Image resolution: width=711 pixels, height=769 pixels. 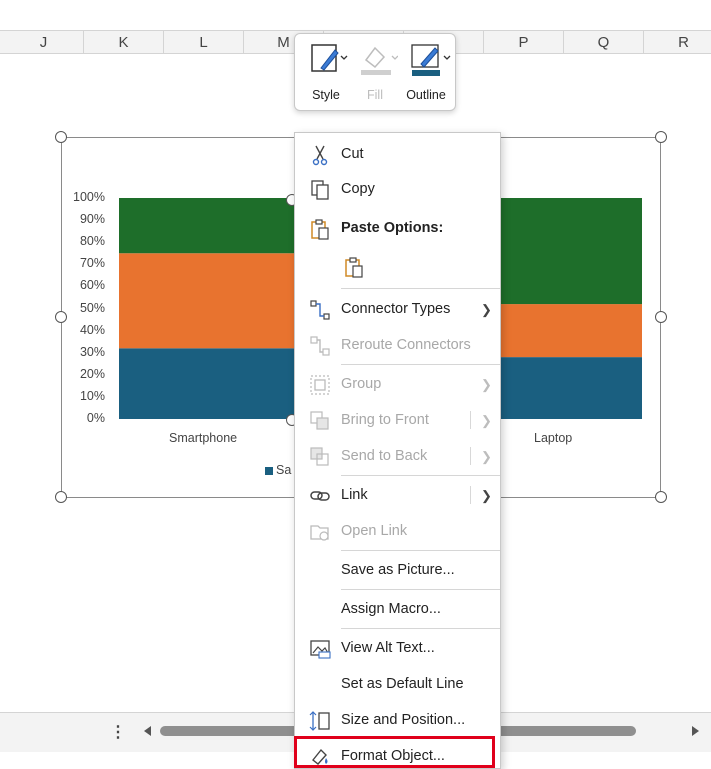 What do you see at coordinates (426, 95) in the screenshot?
I see `outline-label: Outline` at bounding box center [426, 95].